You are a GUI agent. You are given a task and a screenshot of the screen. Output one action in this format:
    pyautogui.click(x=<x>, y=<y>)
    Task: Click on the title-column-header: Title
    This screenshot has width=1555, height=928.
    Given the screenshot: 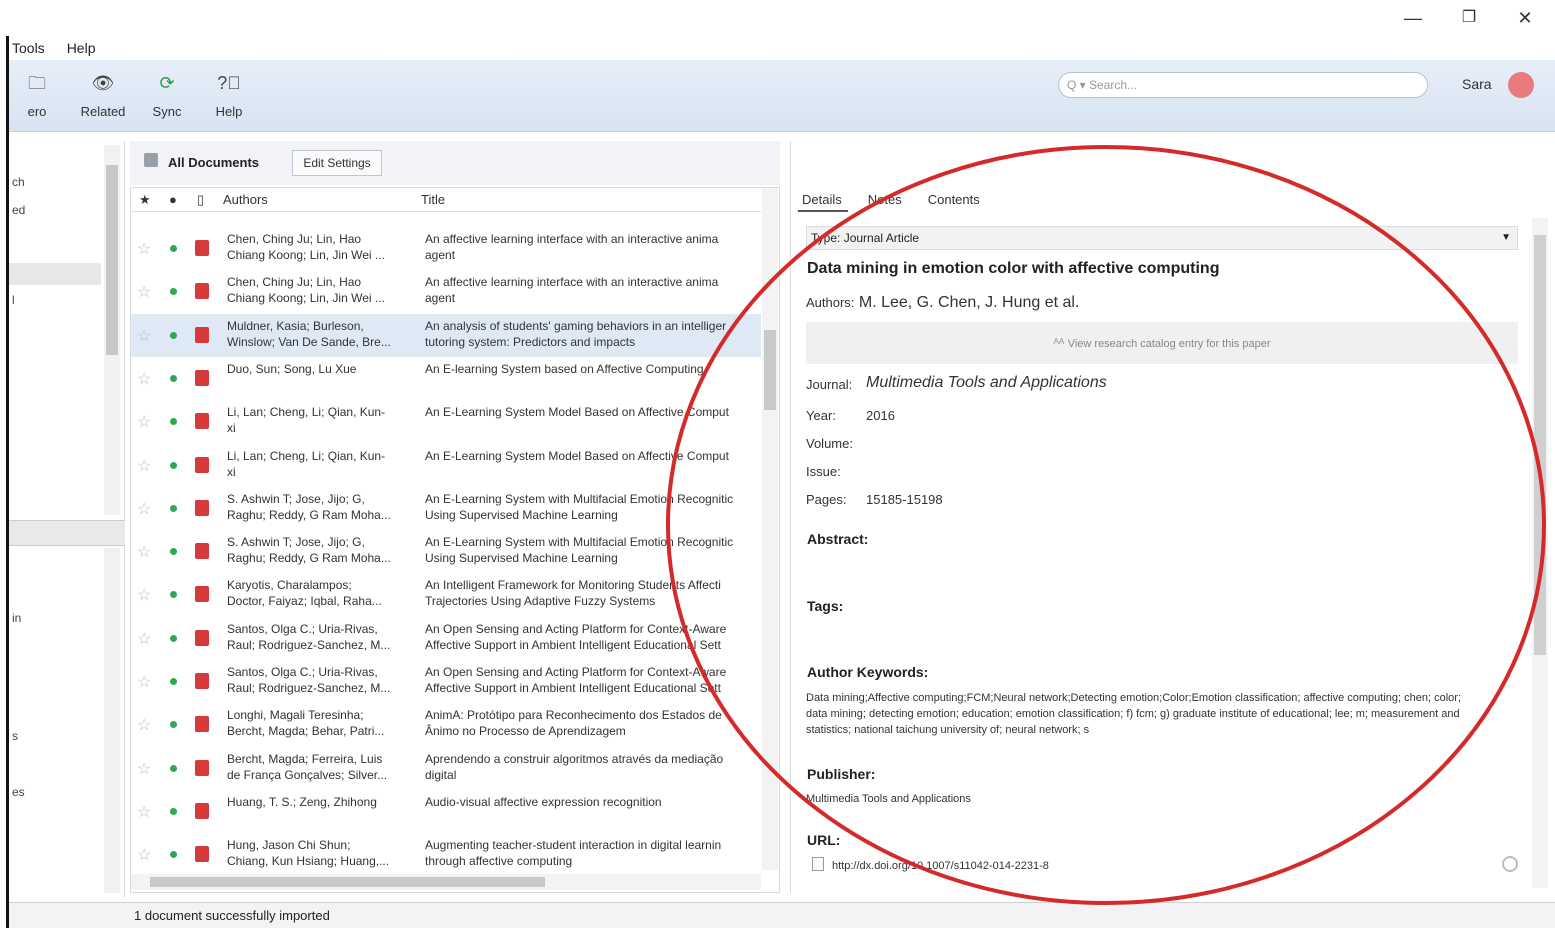 What is the action you would take?
    pyautogui.click(x=433, y=199)
    